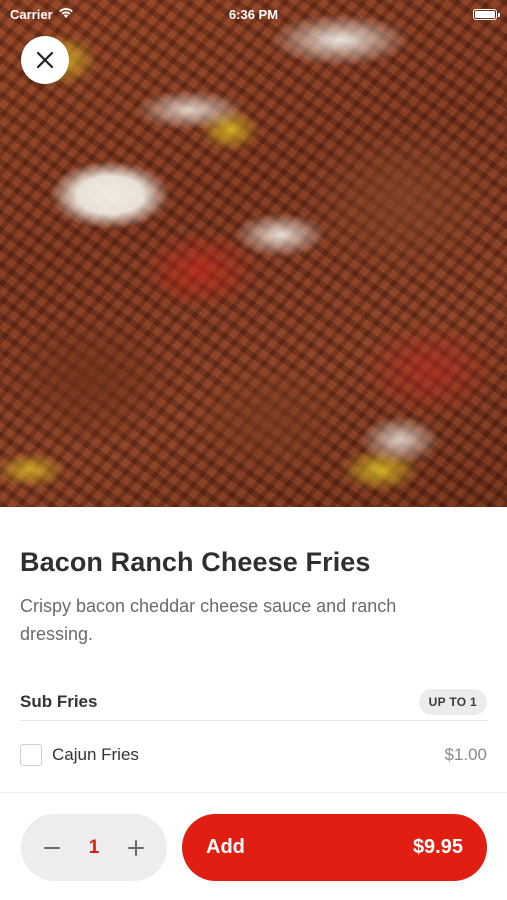 The width and height of the screenshot is (507, 900). I want to click on option-label: Cajun Fries, so click(95, 754).